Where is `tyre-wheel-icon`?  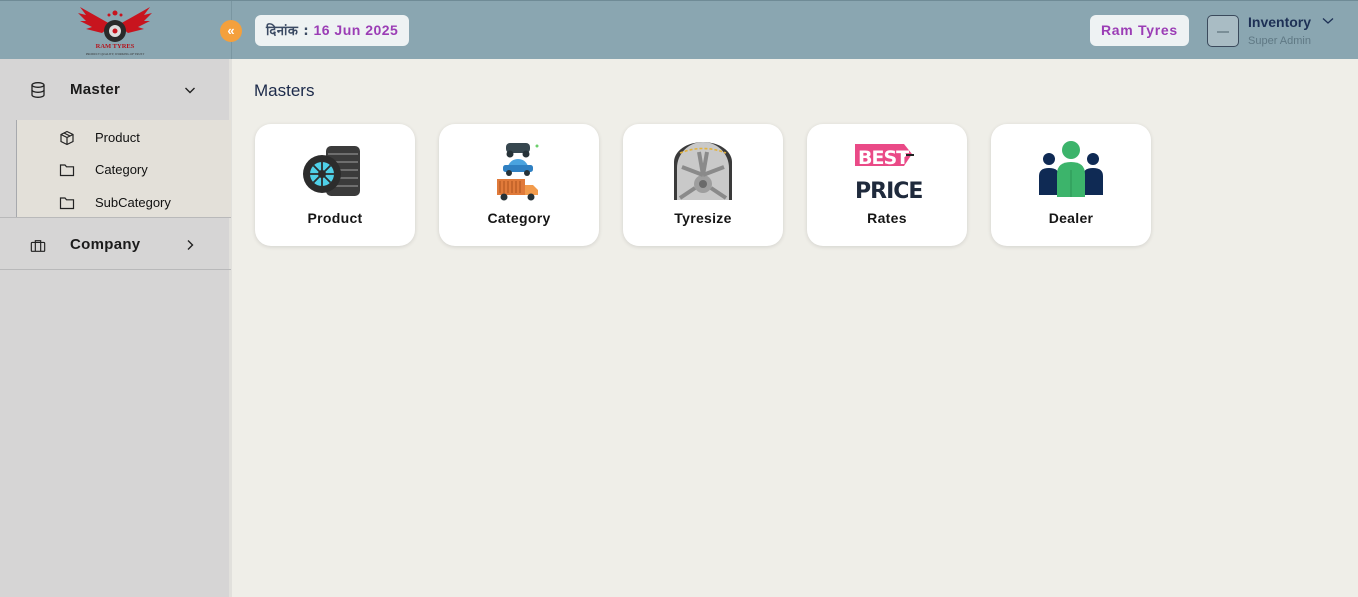 tyre-wheel-icon is located at coordinates (703, 171).